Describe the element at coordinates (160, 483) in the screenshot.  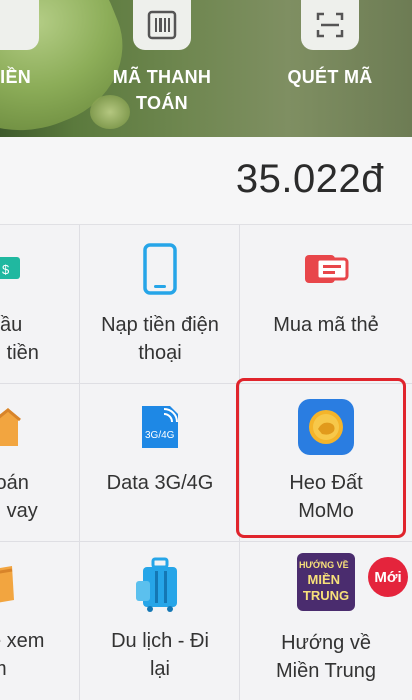
I see `service-label: Data 3G/4G` at that location.